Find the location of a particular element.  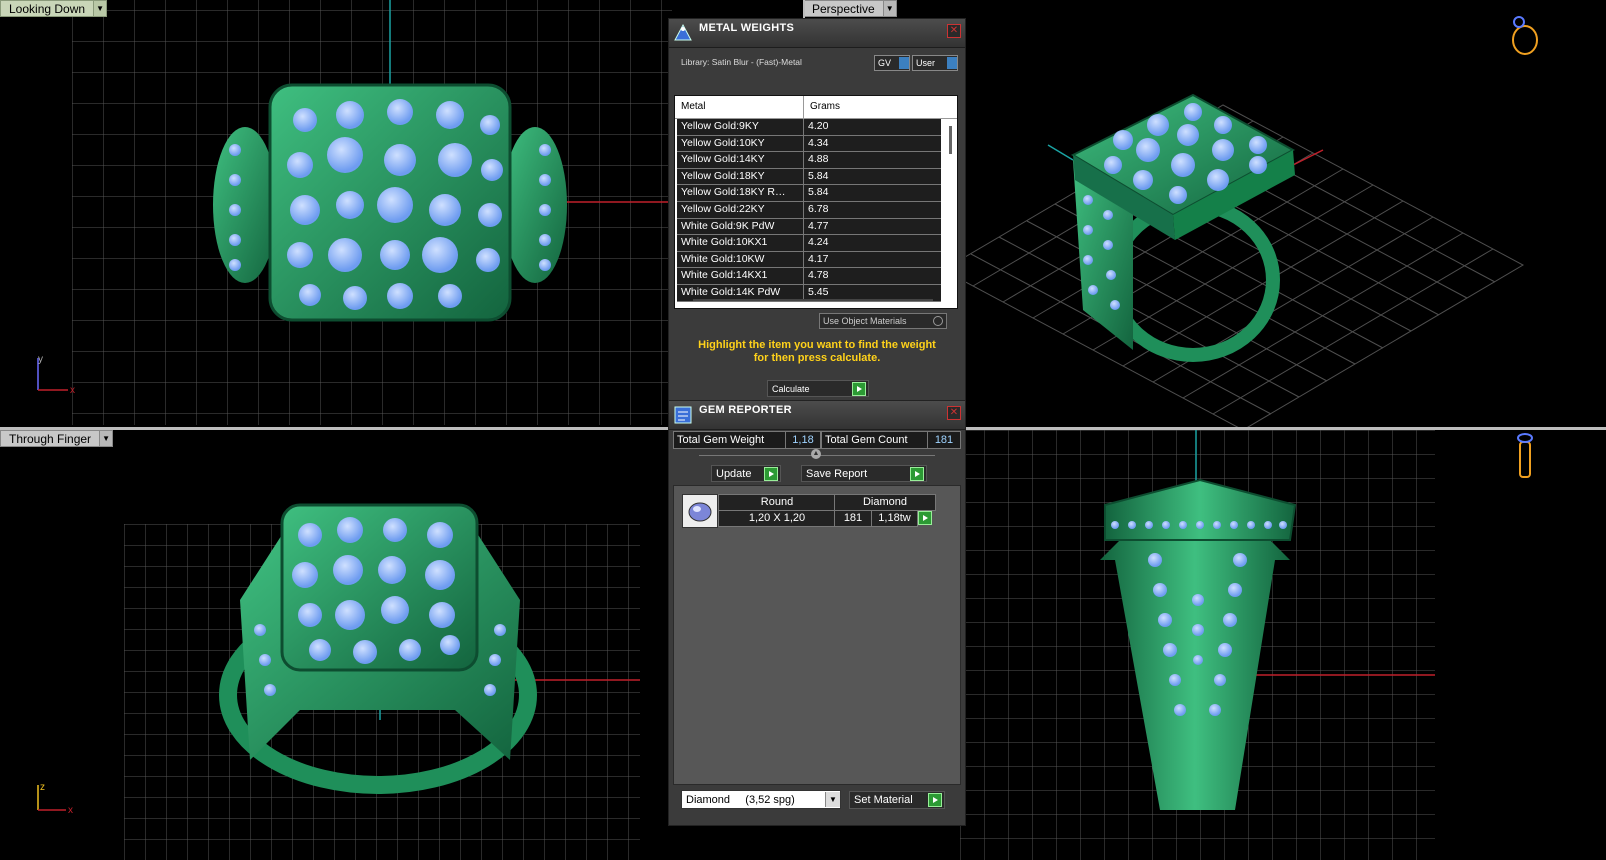

use-object-materials-toggle: Use Object Materials is located at coordinates (883, 321).